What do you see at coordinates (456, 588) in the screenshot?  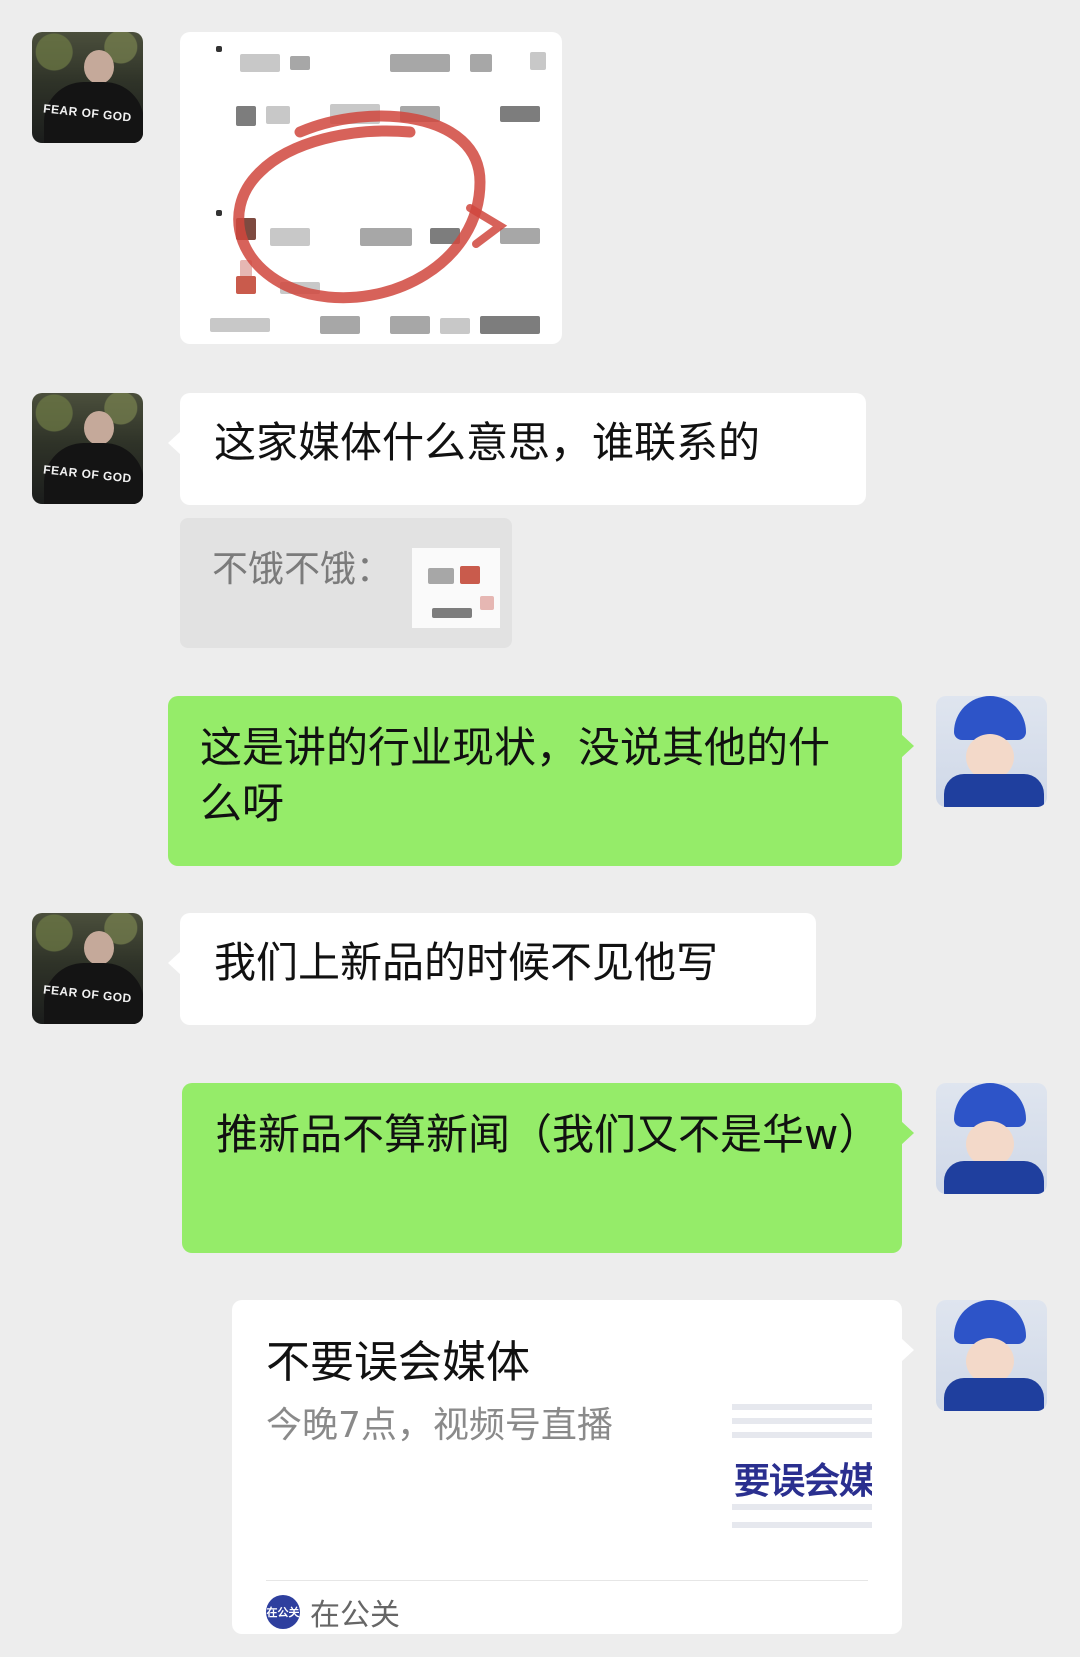 I see `quote-thumbnail` at bounding box center [456, 588].